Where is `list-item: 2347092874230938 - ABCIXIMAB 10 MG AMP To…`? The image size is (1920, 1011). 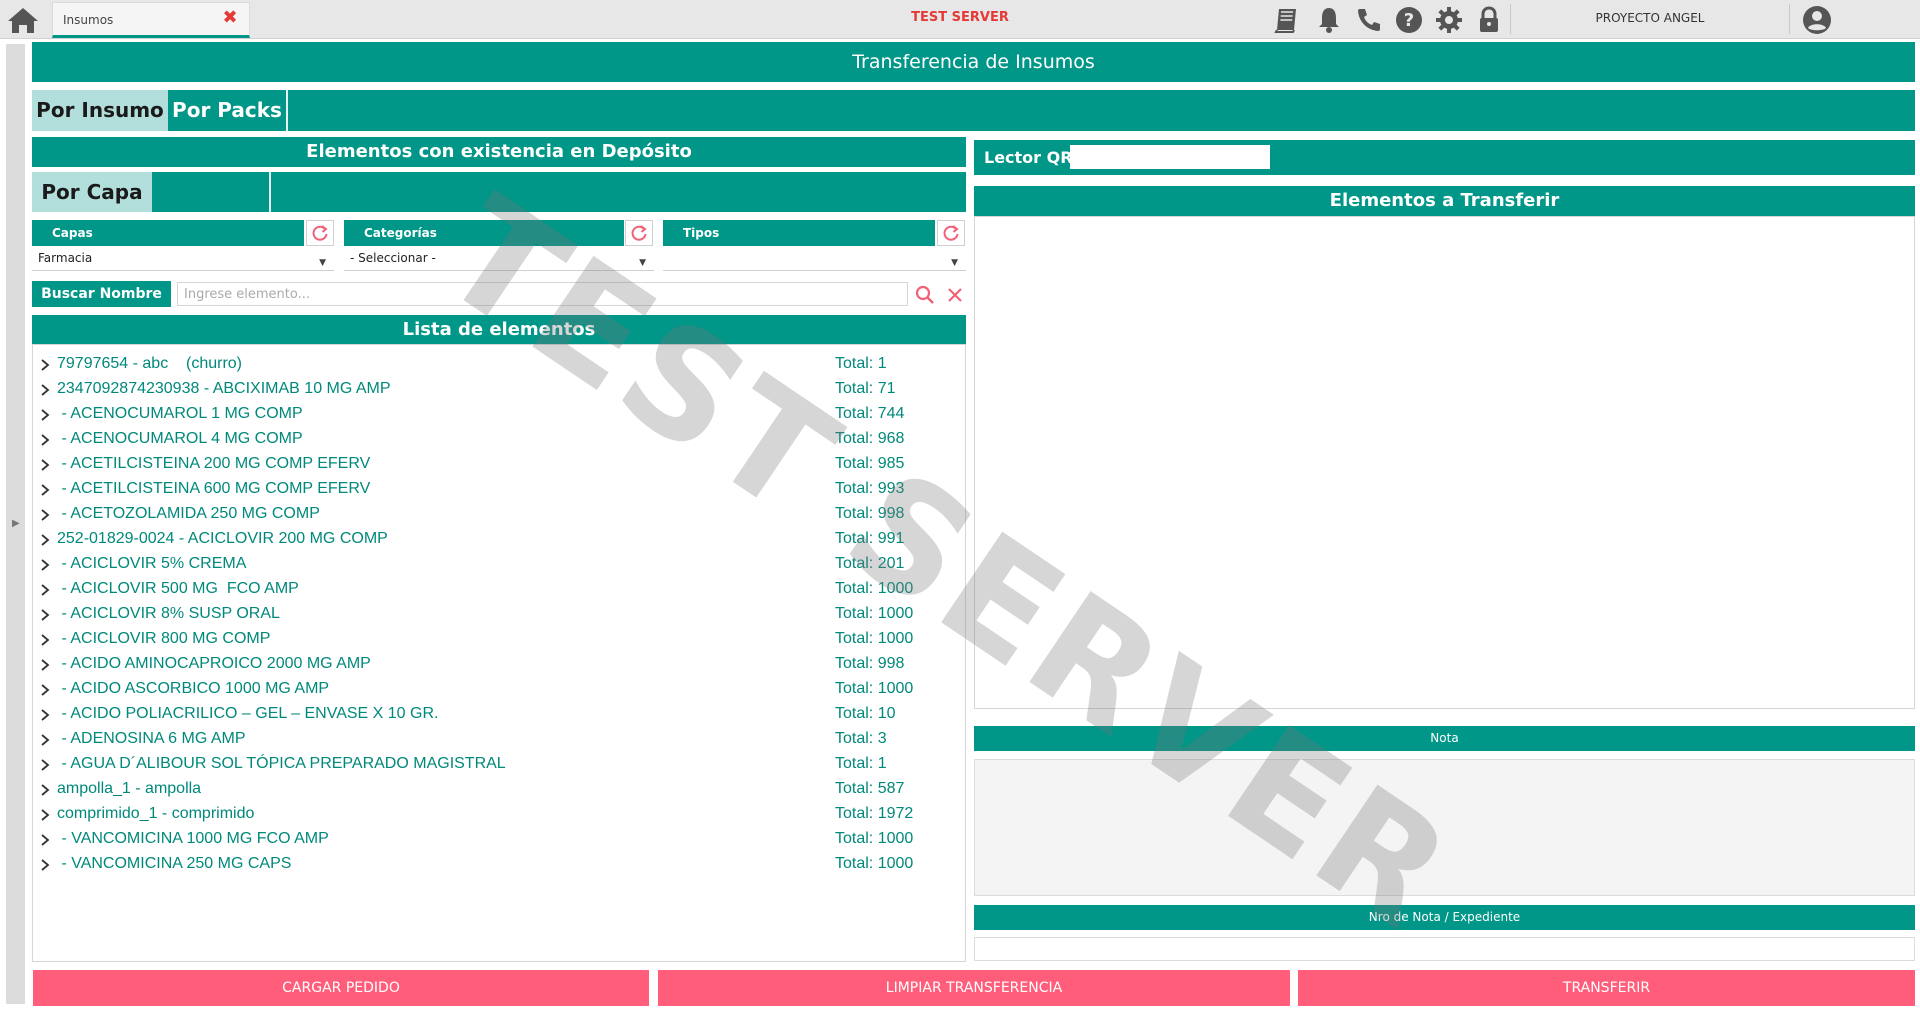 list-item: 2347092874230938 - ABCIXIMAB 10 MG AMP To… is located at coordinates (499, 390).